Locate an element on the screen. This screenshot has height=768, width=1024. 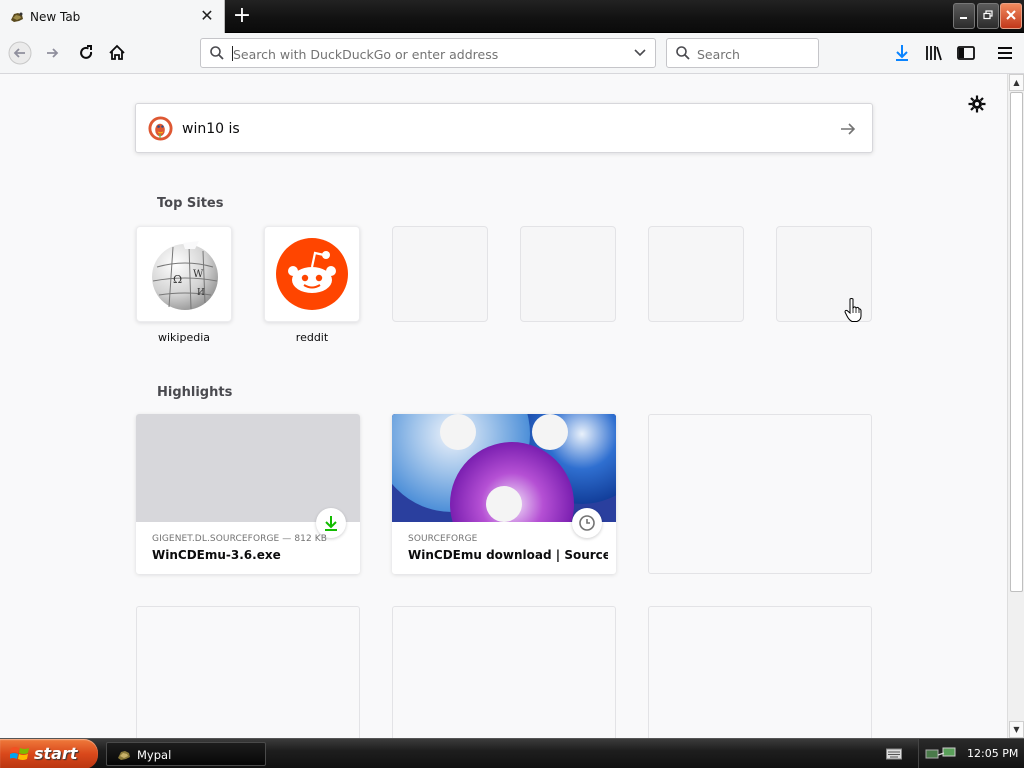
top-sites-heading: Top Sites is located at coordinates (190, 203).